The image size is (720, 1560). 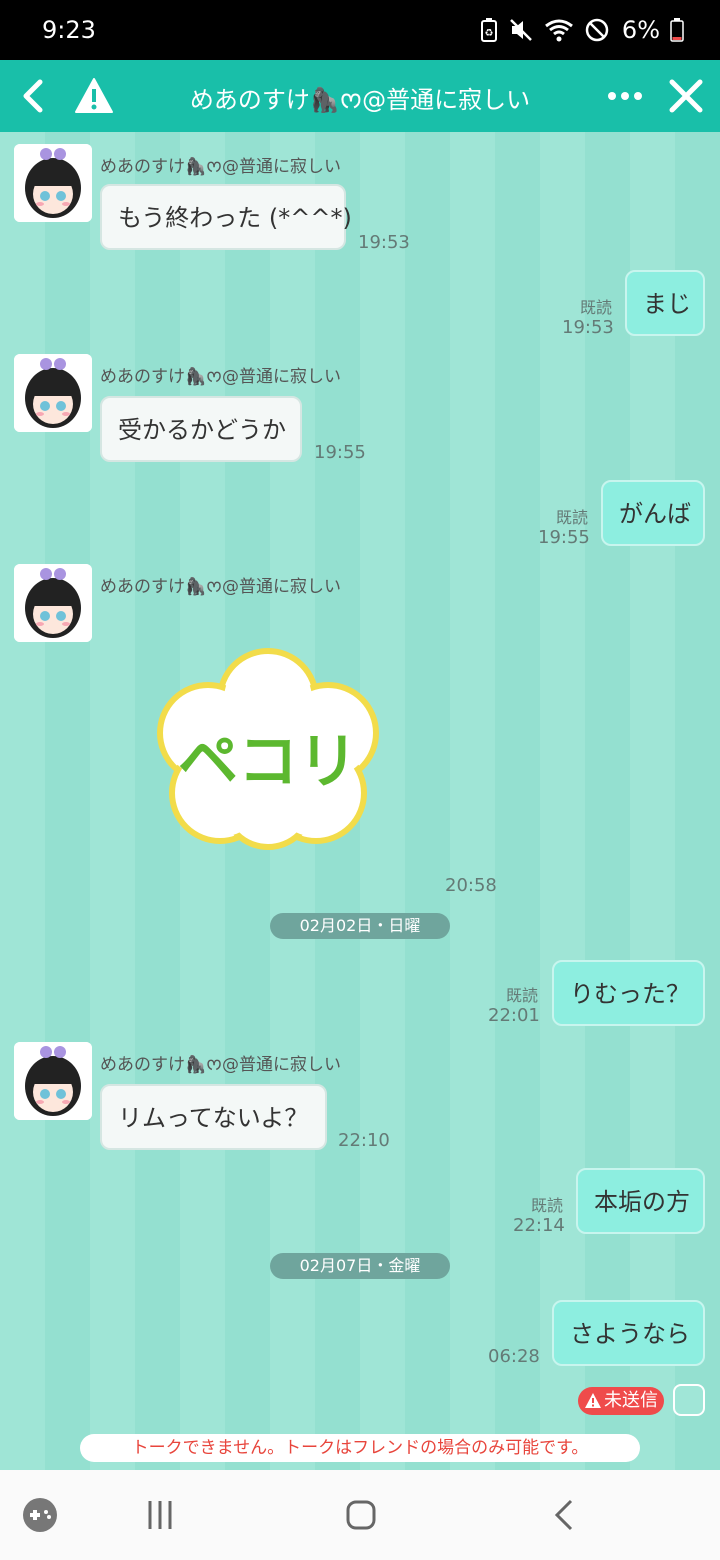 I want to click on select-checkbox, so click(x=689, y=1400).